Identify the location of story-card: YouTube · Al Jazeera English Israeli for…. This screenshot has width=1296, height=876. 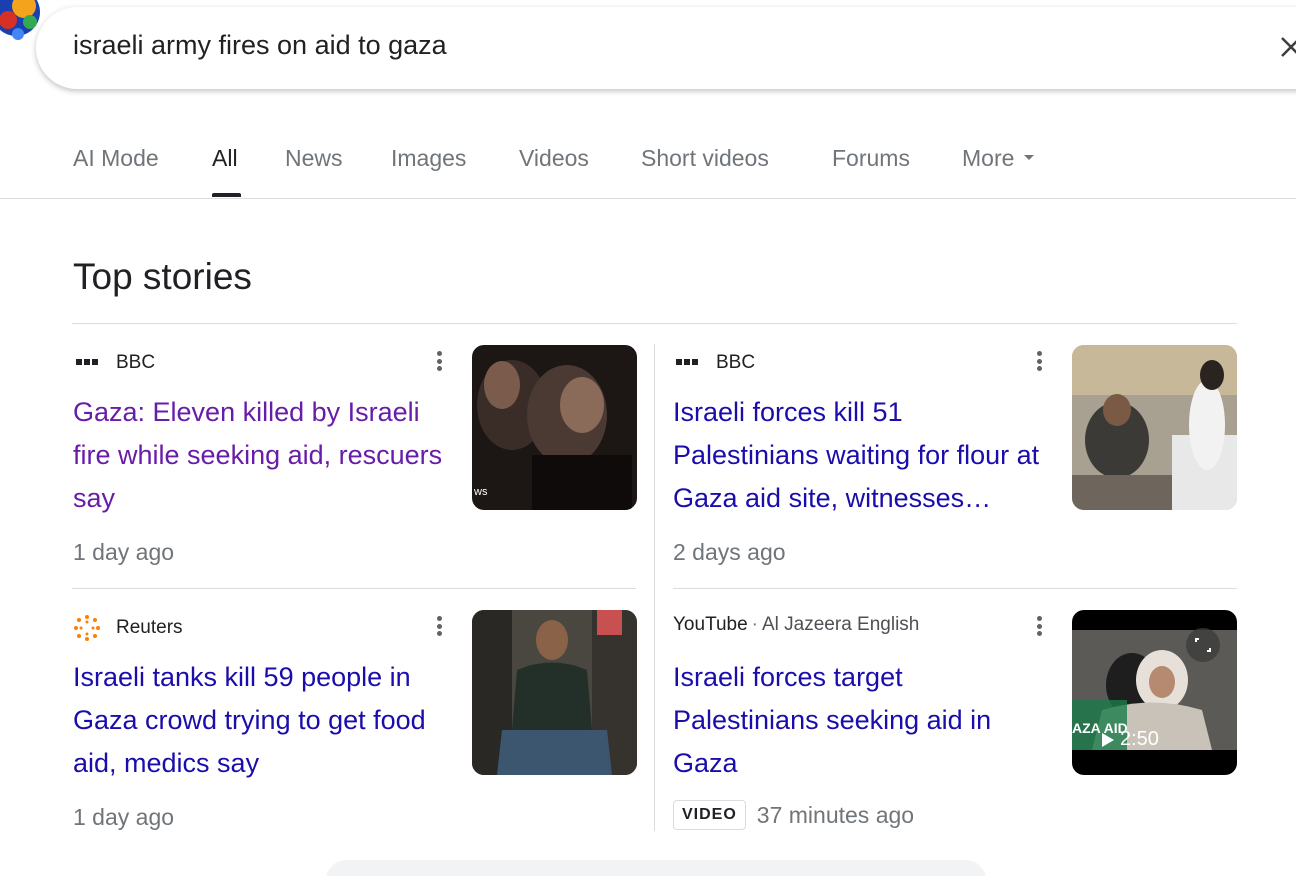
(955, 730).